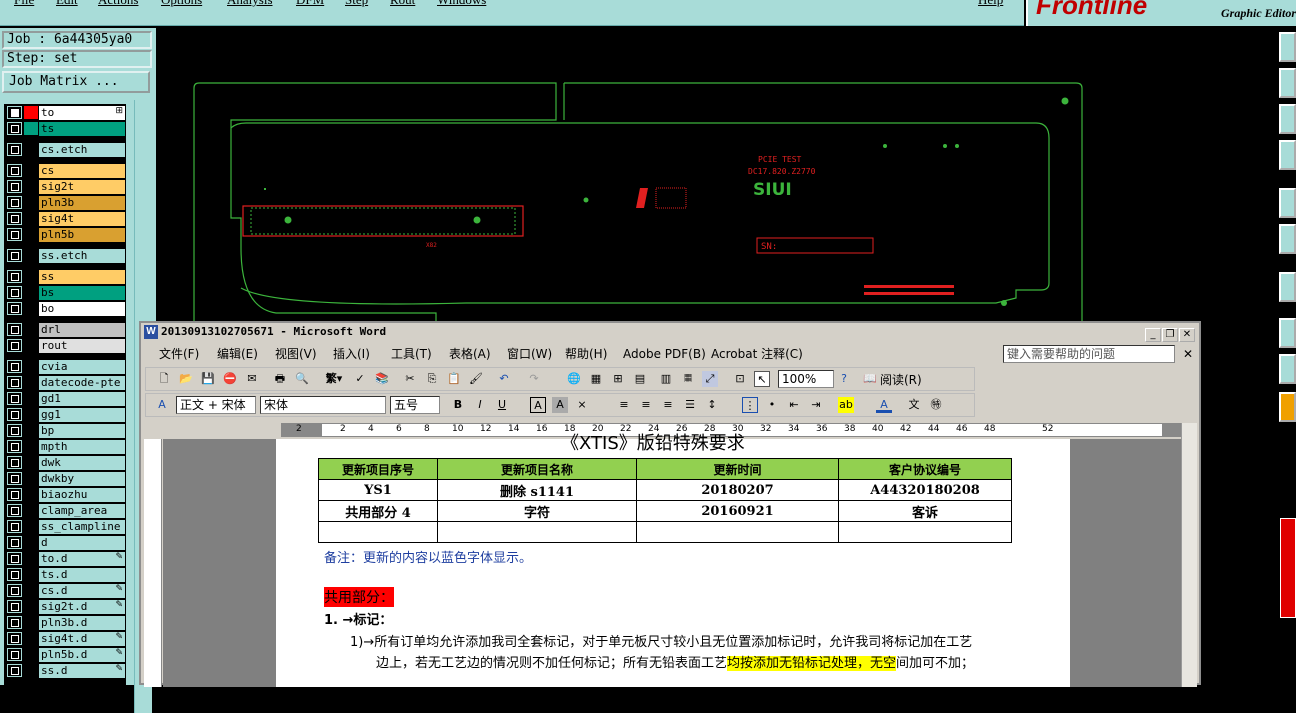 The height and width of the screenshot is (713, 1296). I want to click on layer-name: ts.d, so click(82, 575).